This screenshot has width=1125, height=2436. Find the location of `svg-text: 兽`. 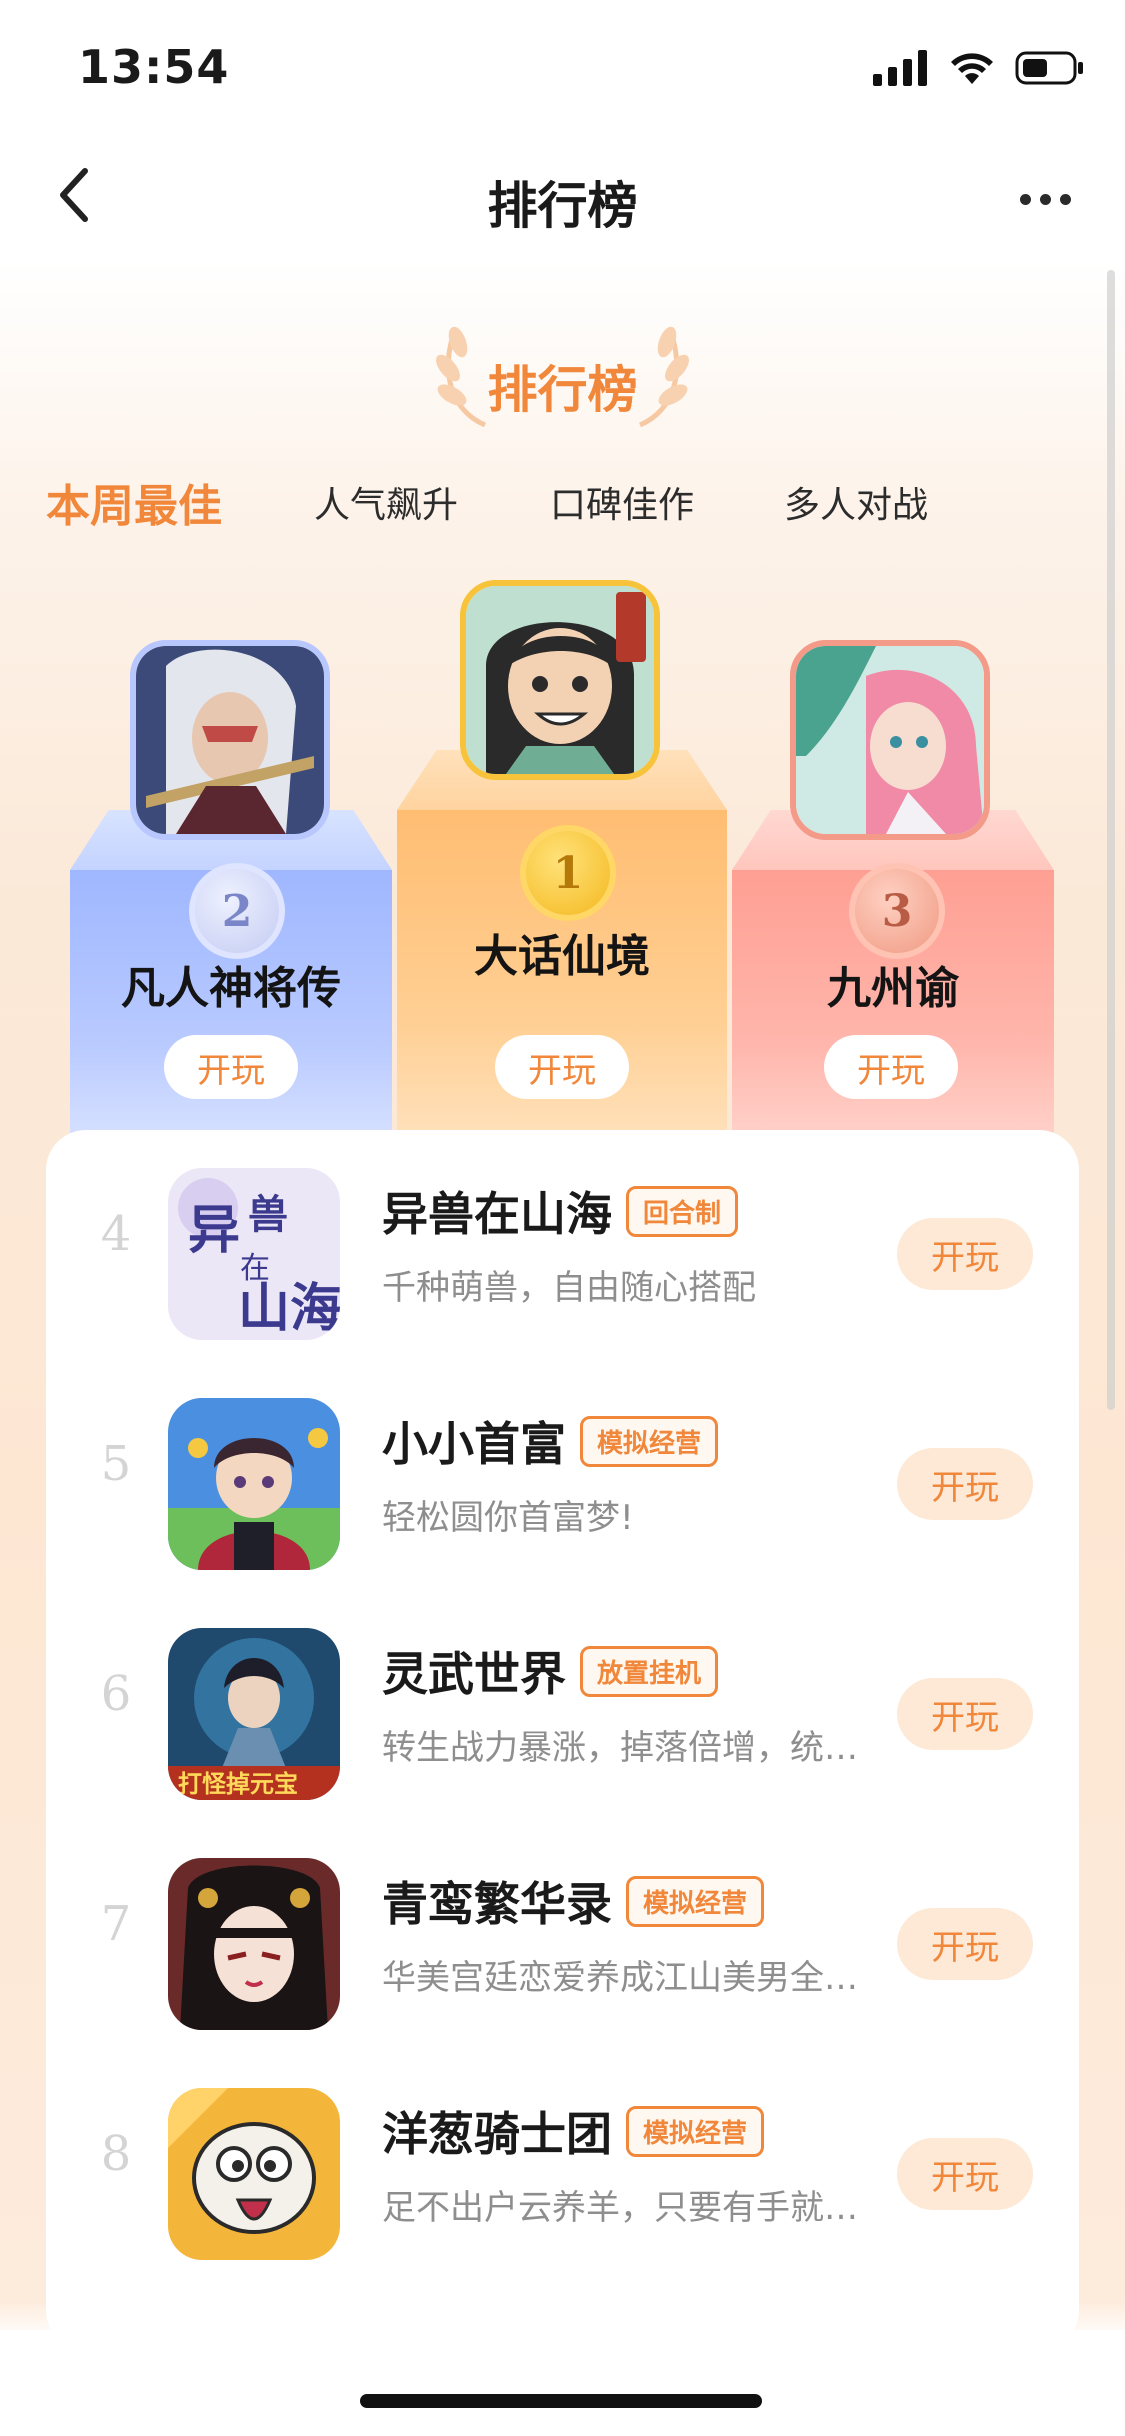

svg-text: 兽 is located at coordinates (268, 1214).